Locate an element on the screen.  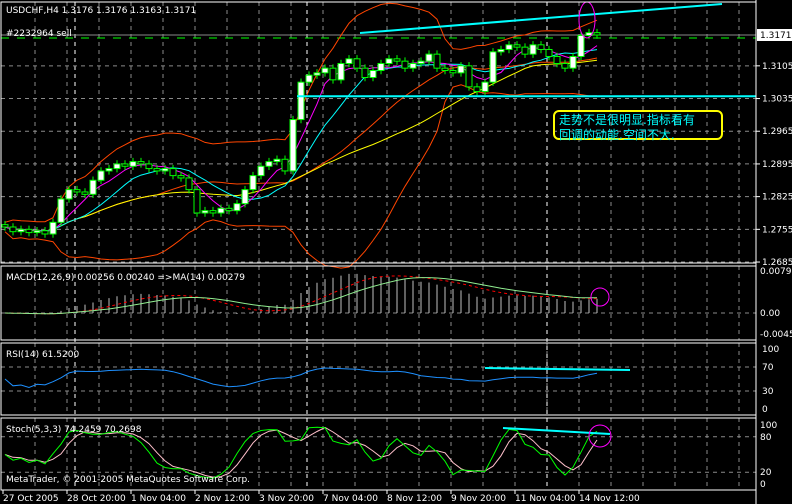
macd-highlight-circle is located at coordinates (600, 297).